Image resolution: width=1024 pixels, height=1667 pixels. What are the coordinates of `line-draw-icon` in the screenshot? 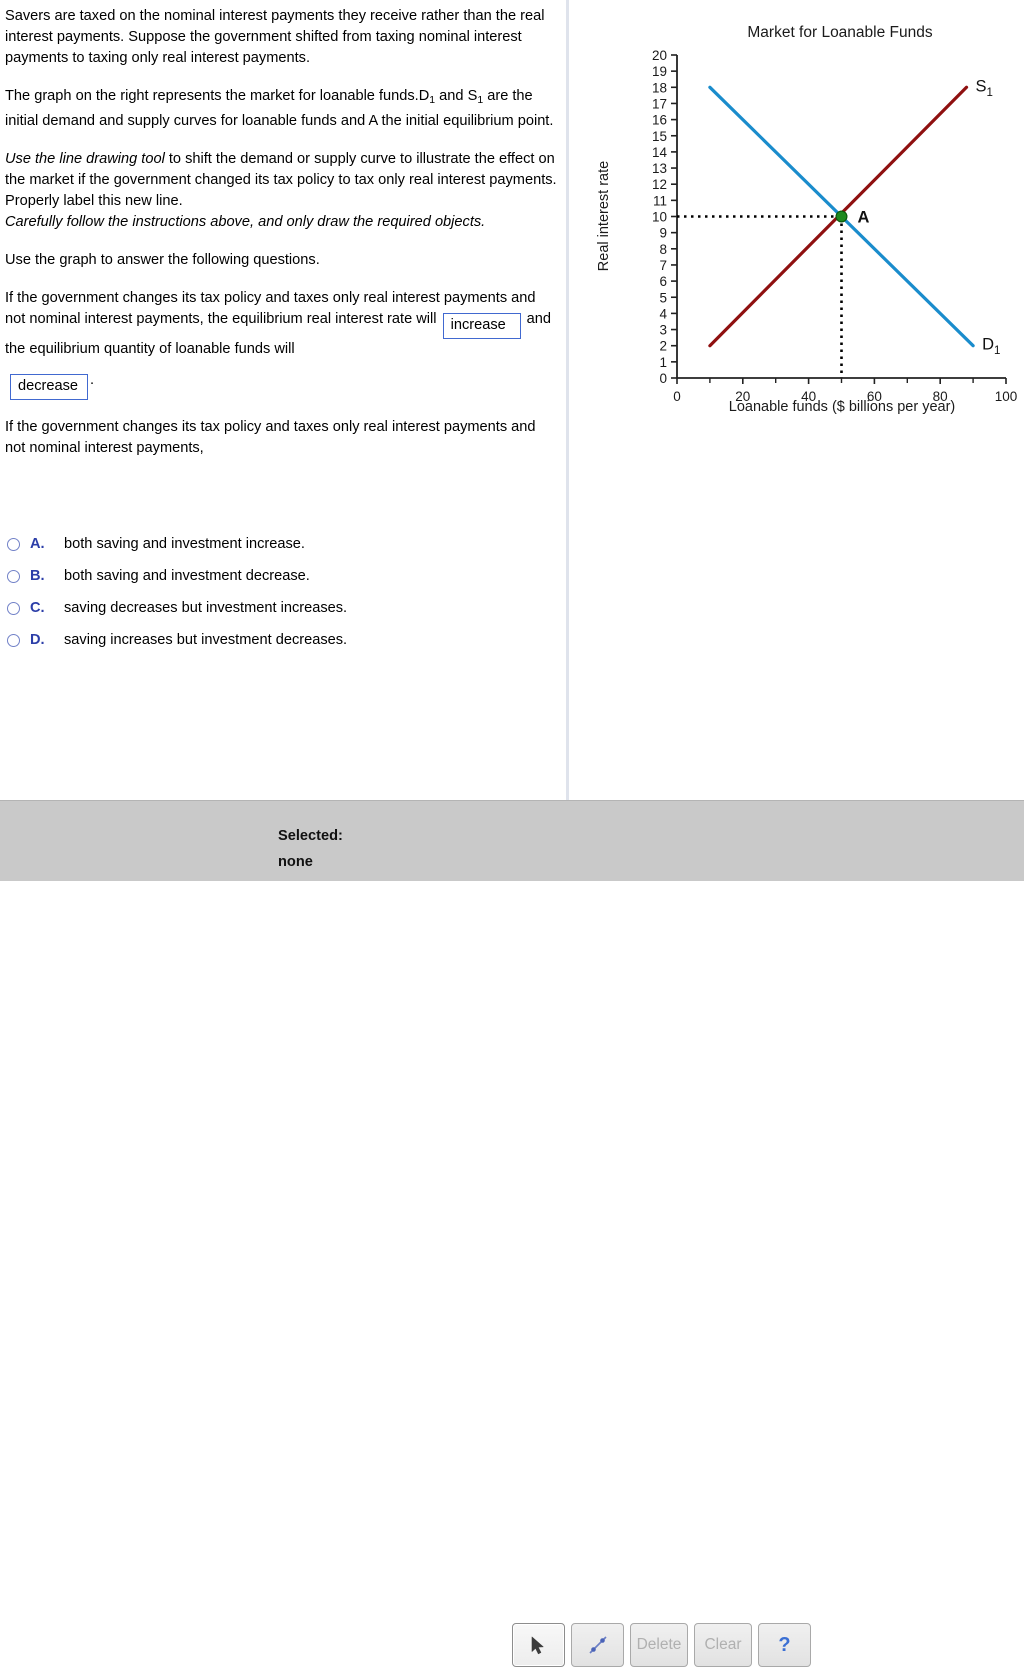 It's located at (597, 1645).